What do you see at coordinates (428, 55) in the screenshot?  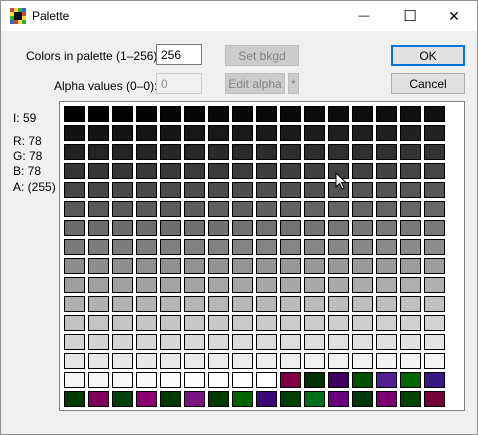 I see `ok-button: OK` at bounding box center [428, 55].